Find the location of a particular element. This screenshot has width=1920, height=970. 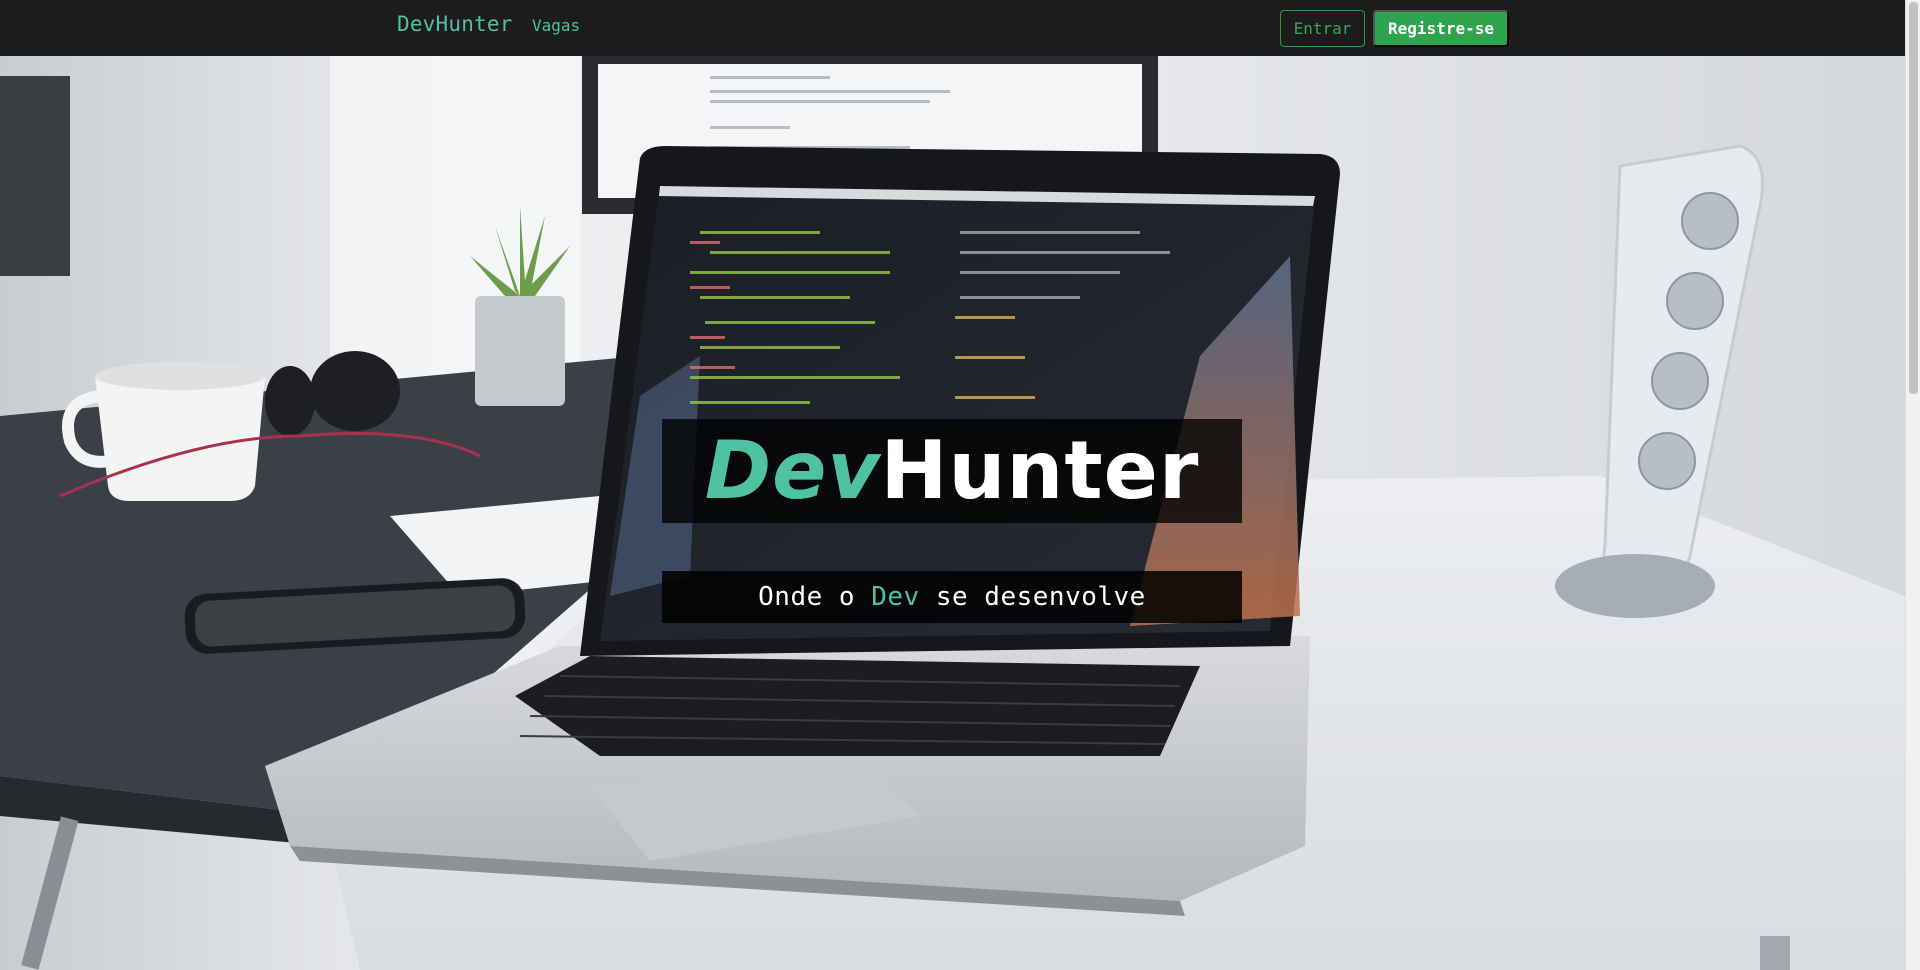

hero-subtitle-before: Onde o is located at coordinates (815, 597).